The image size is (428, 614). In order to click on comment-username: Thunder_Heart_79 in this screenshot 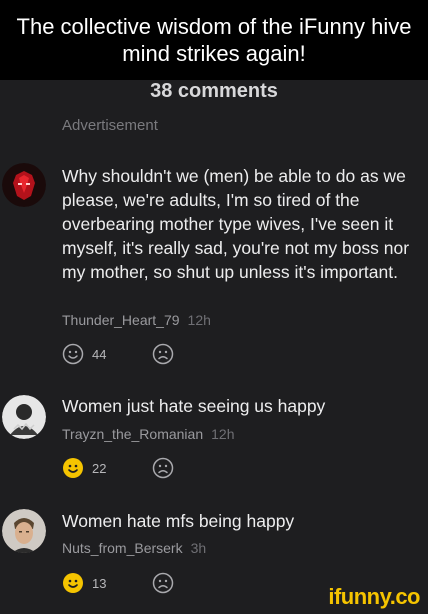, I will do `click(121, 320)`.